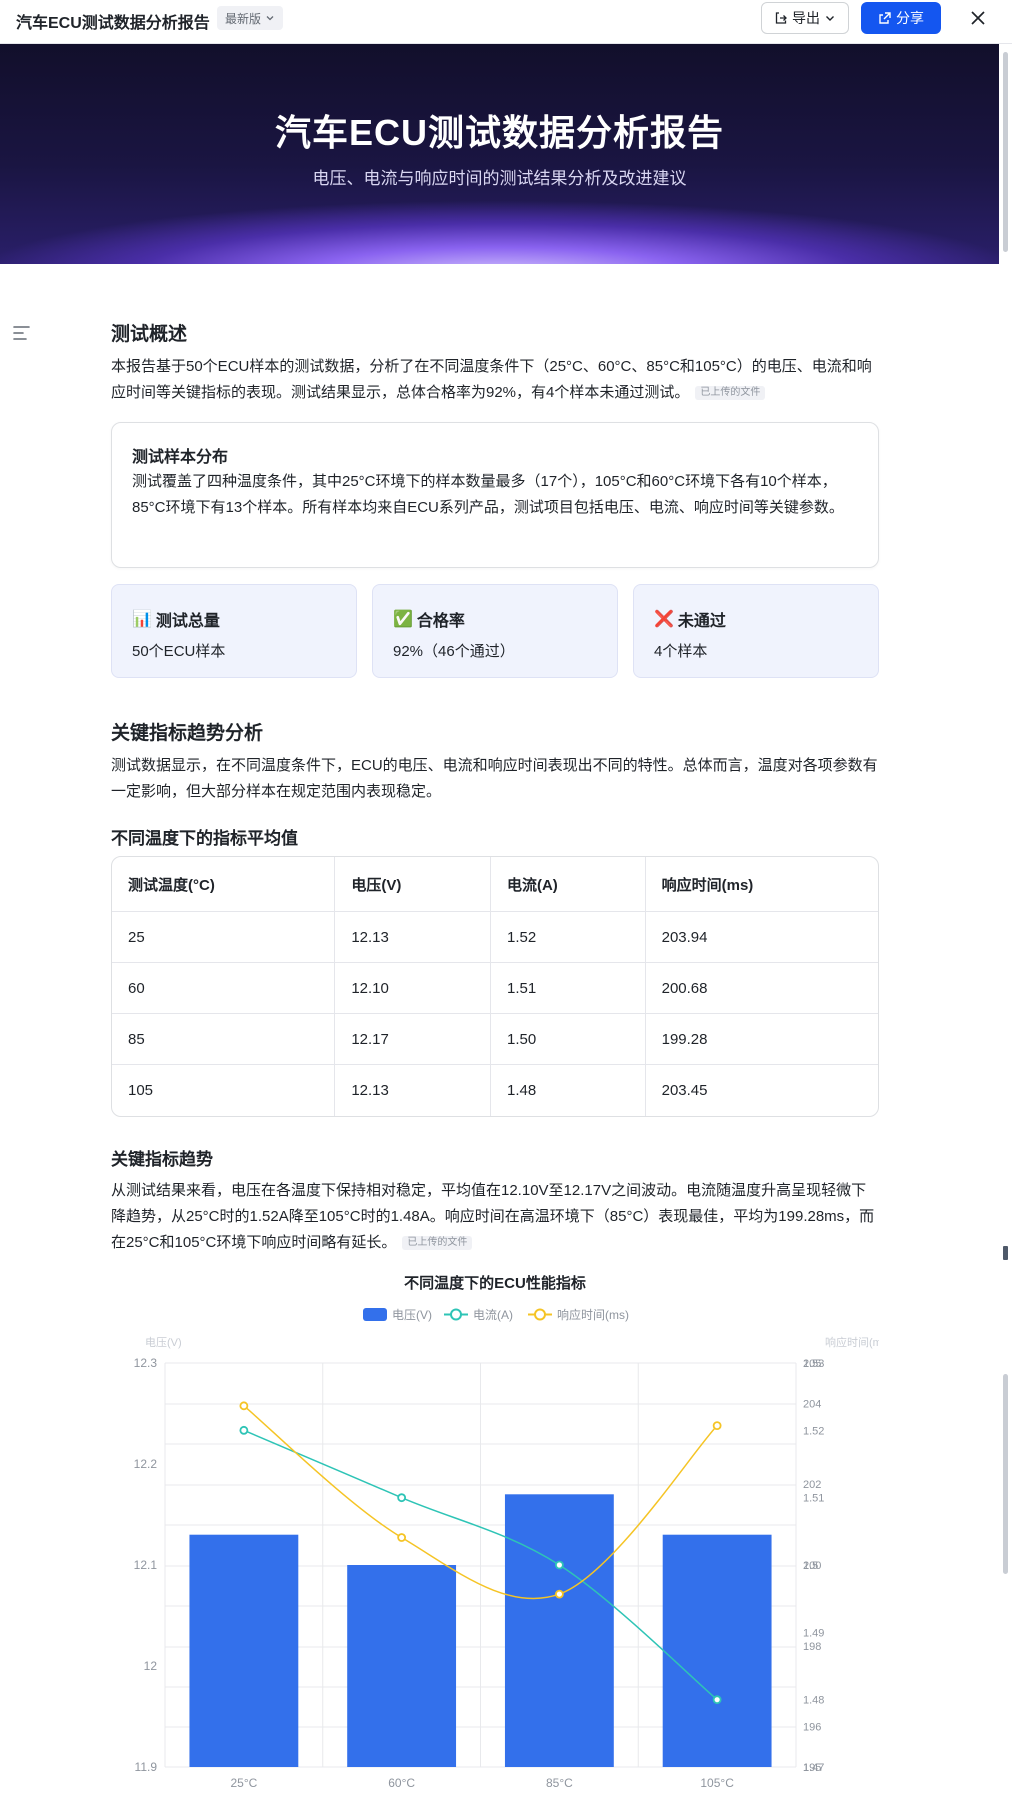 This screenshot has height=1803, width=1012. What do you see at coordinates (224, 1039) in the screenshot?
I see `table-cell: 85` at bounding box center [224, 1039].